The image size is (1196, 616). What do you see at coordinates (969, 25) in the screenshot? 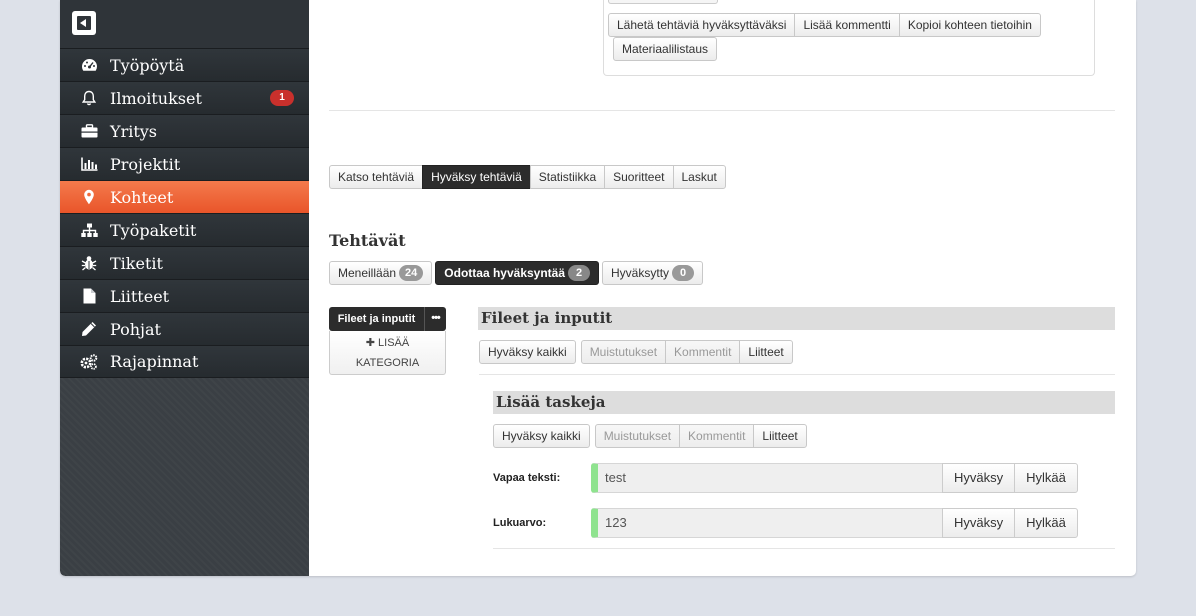
I see `copy-to-info-button: Kopioi kohteen tietoihin` at bounding box center [969, 25].